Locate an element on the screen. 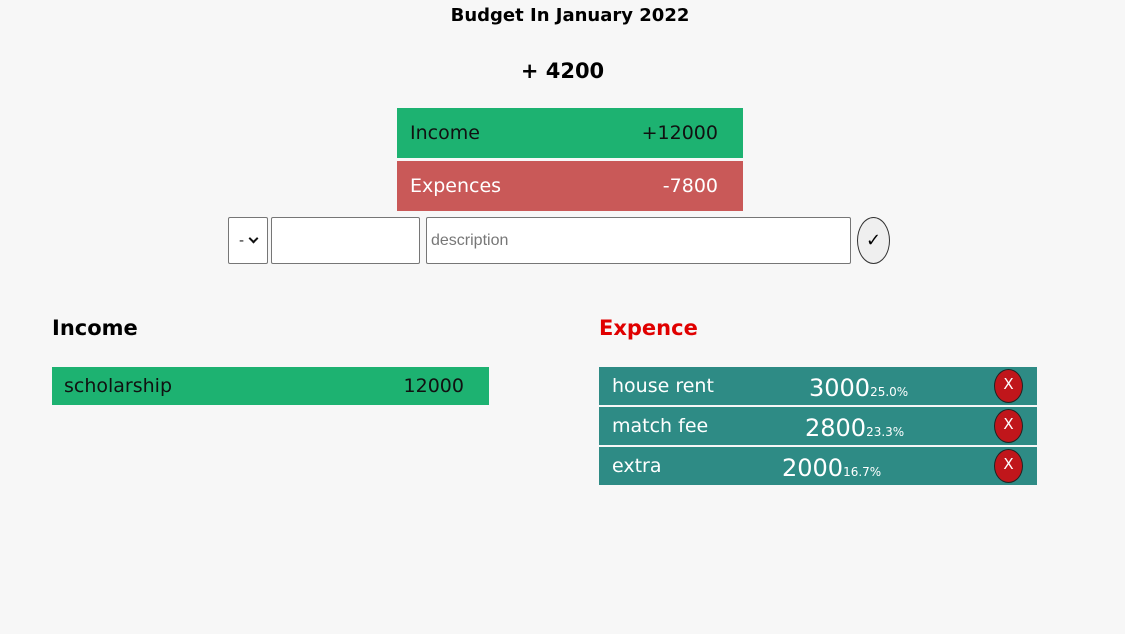 Image resolution: width=1125 pixels, height=634 pixels. income-heading: Income is located at coordinates (95, 328).